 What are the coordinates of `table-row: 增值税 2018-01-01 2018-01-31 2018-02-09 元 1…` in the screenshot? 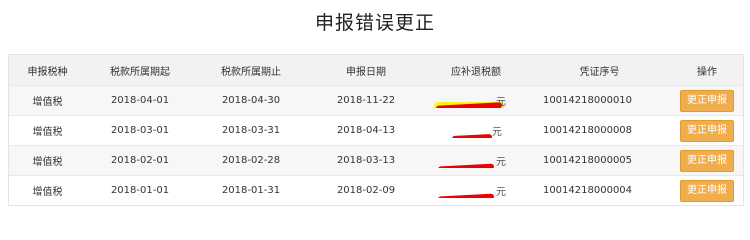 It's located at (376, 190).